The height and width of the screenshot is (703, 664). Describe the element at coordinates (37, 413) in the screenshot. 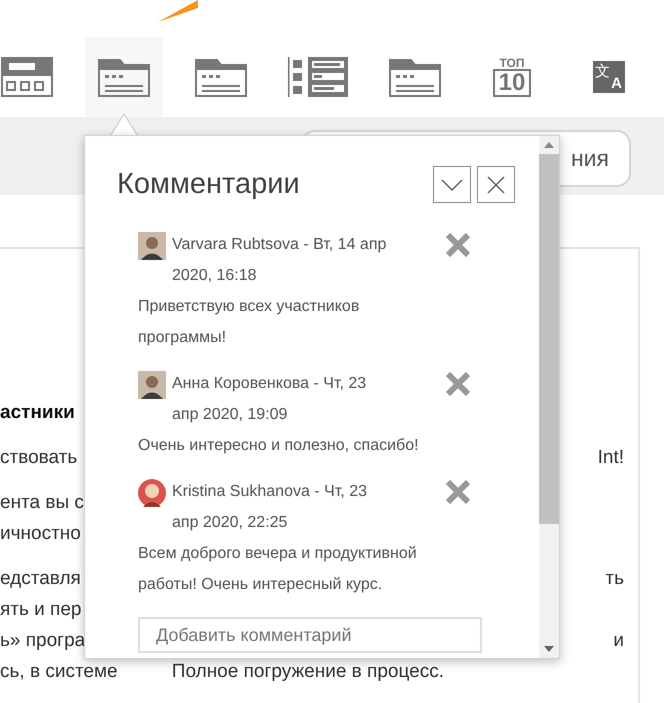

I see `text-fragment: астники` at that location.